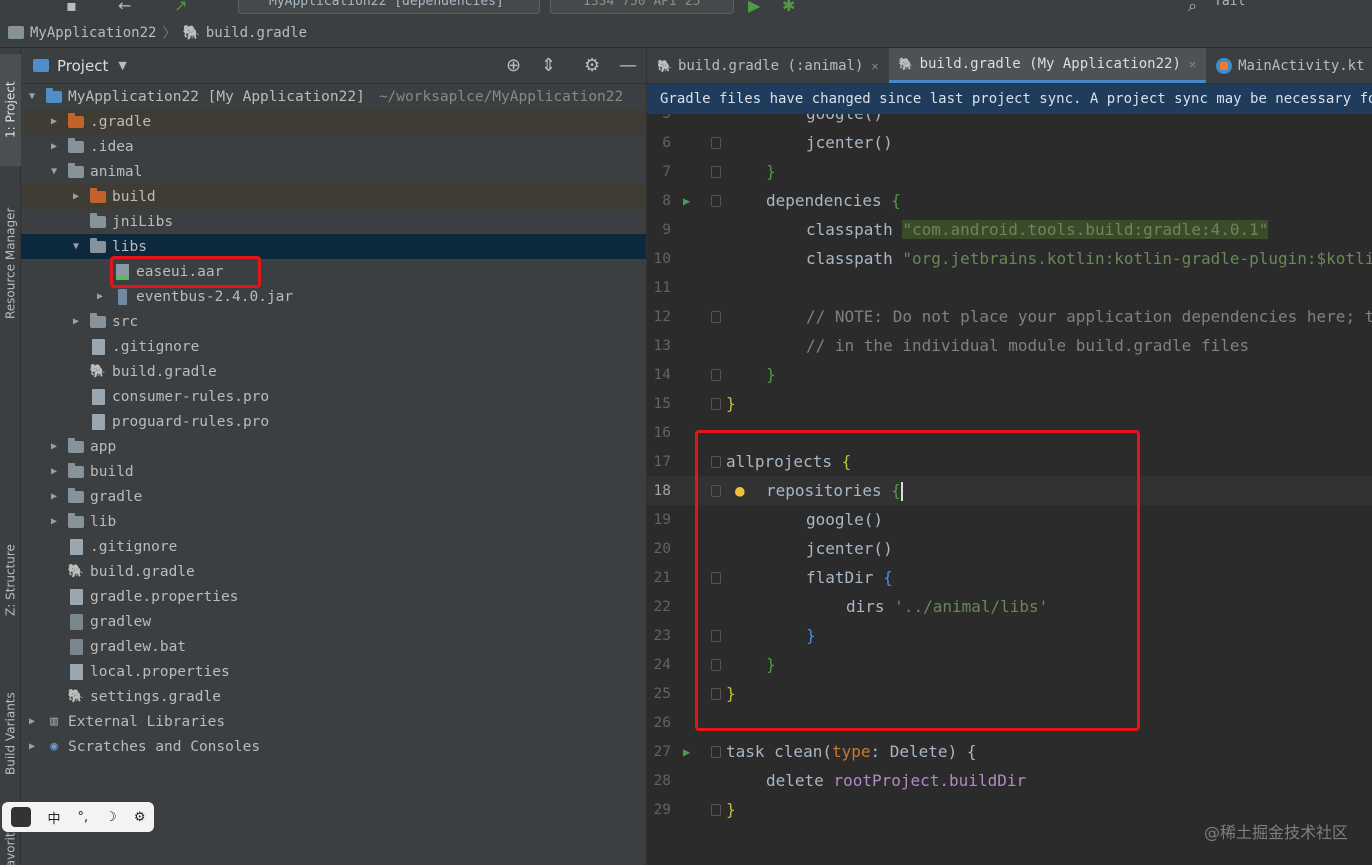 This screenshot has height=865, width=1372. What do you see at coordinates (662, 345) in the screenshot?
I see `line-number: 13` at bounding box center [662, 345].